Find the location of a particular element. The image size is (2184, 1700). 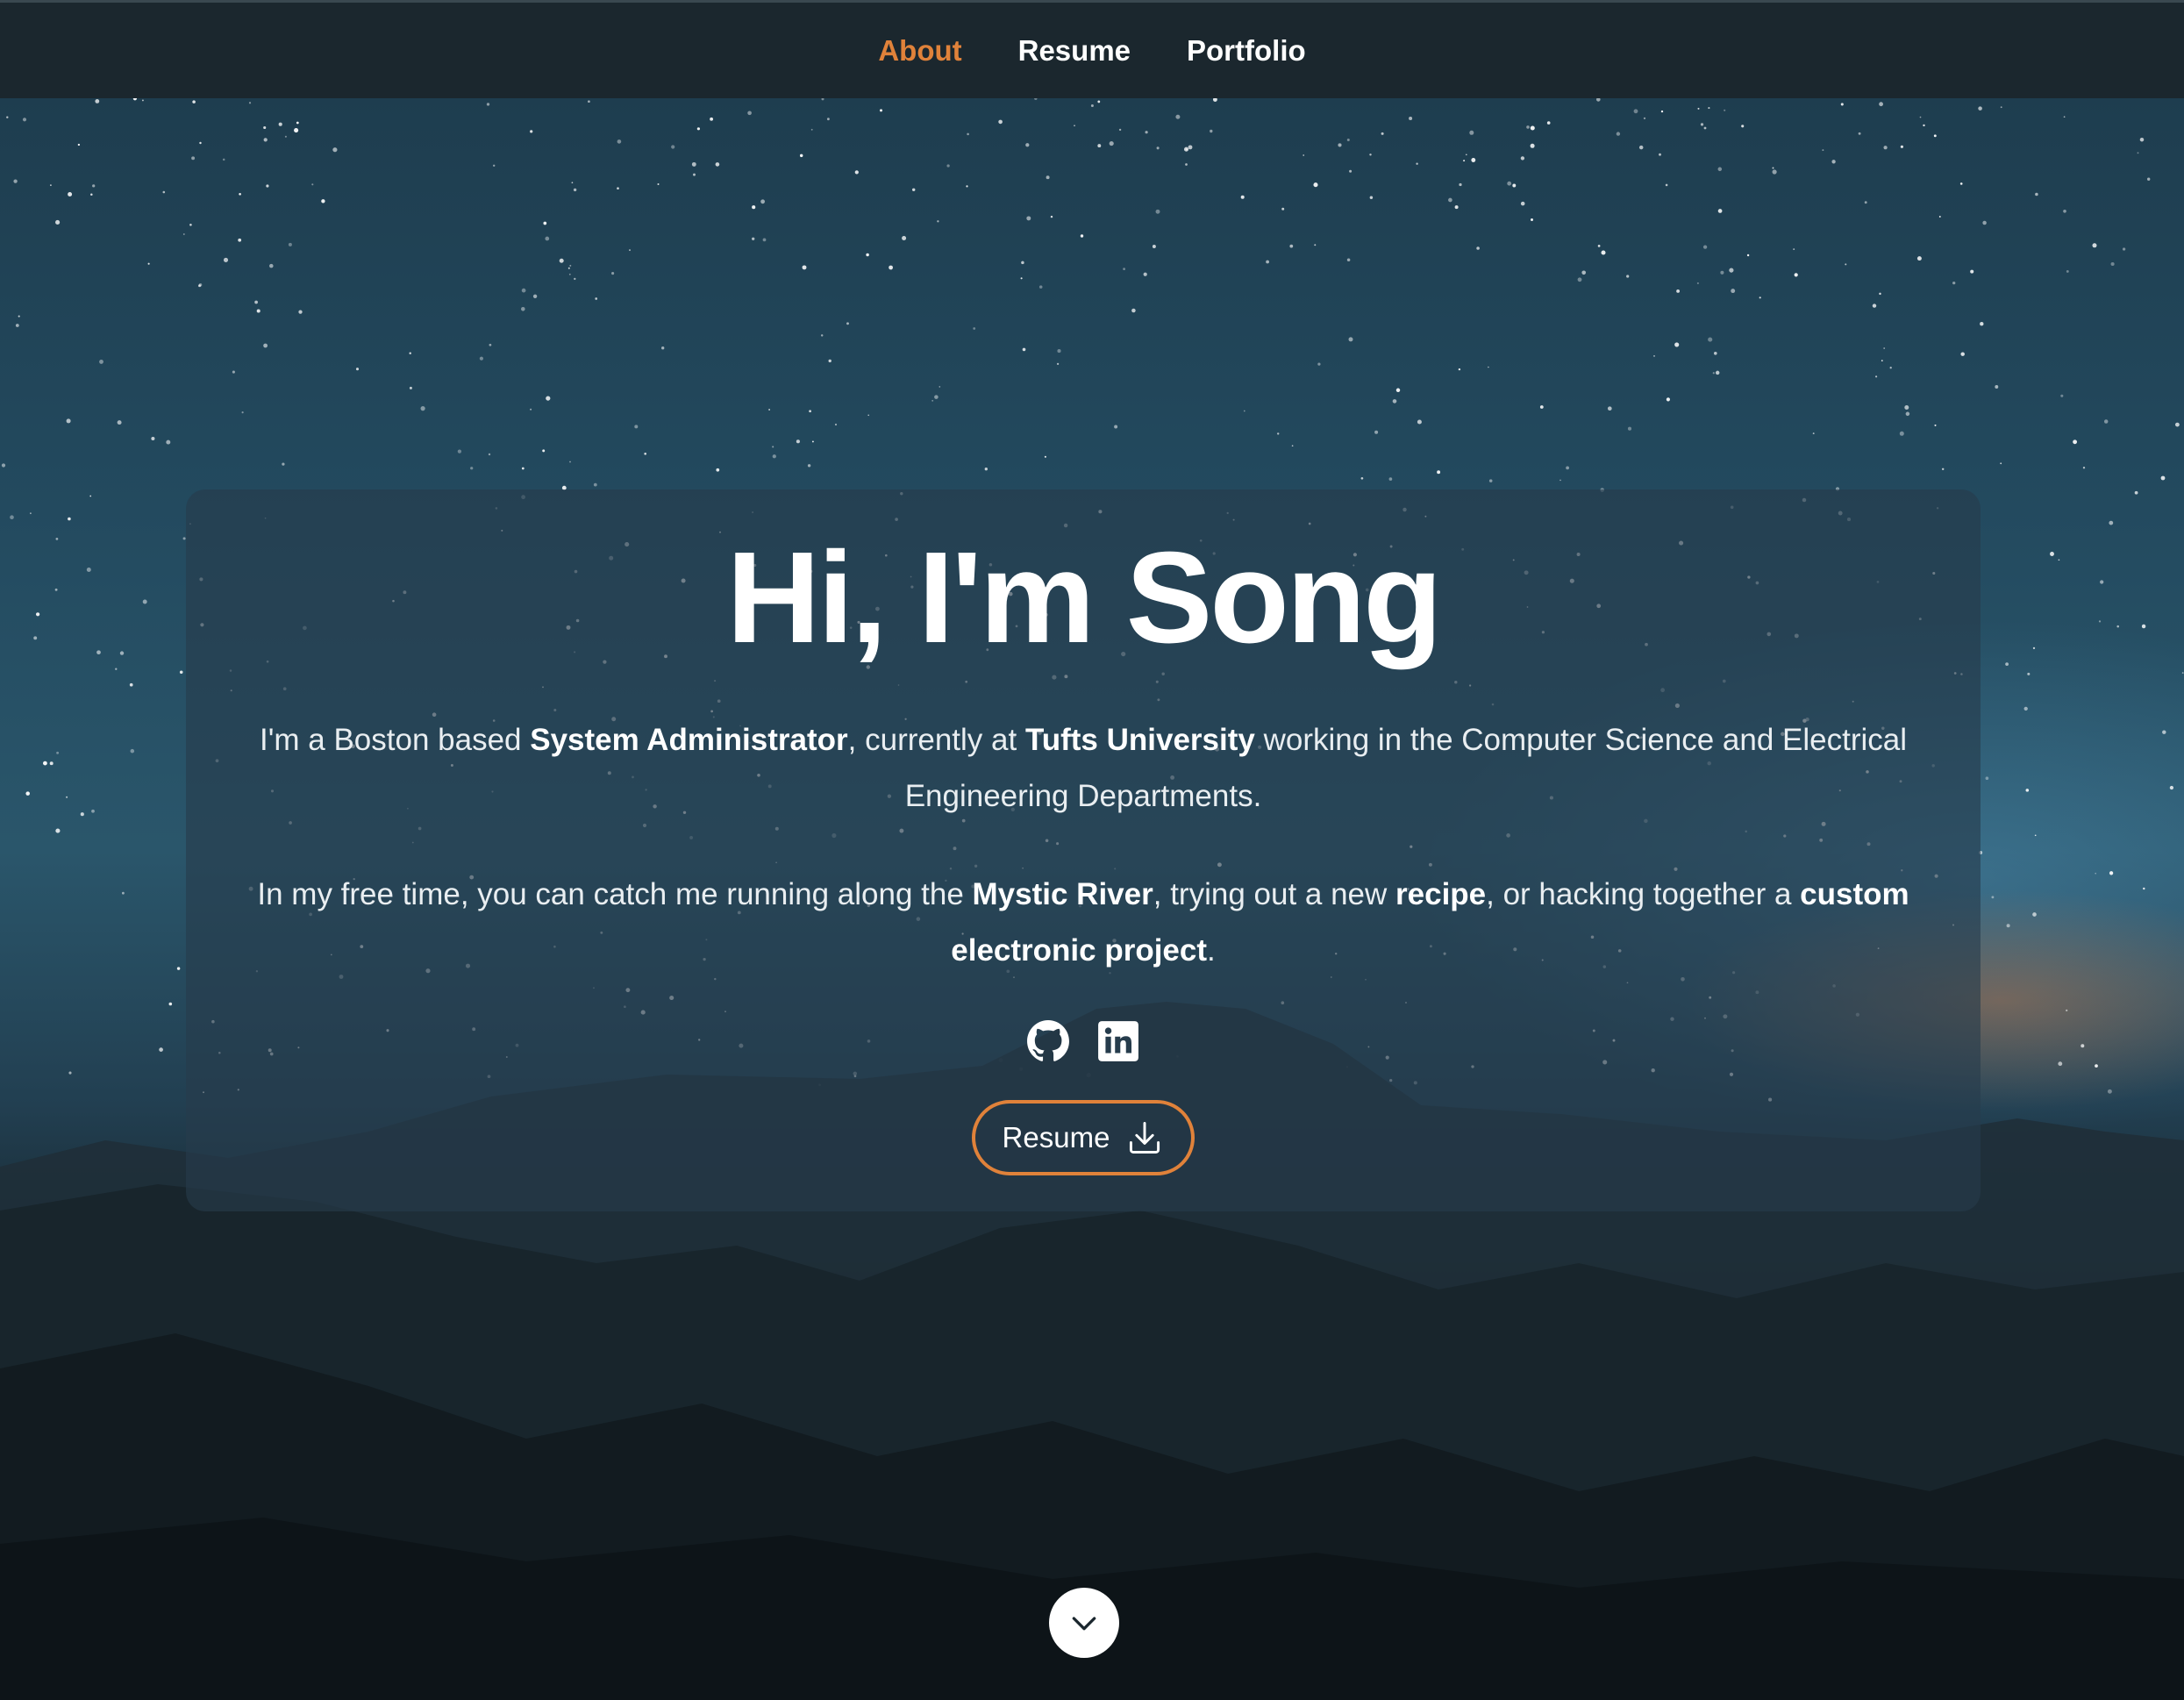

chevron-down-icon is located at coordinates (1084, 1624).